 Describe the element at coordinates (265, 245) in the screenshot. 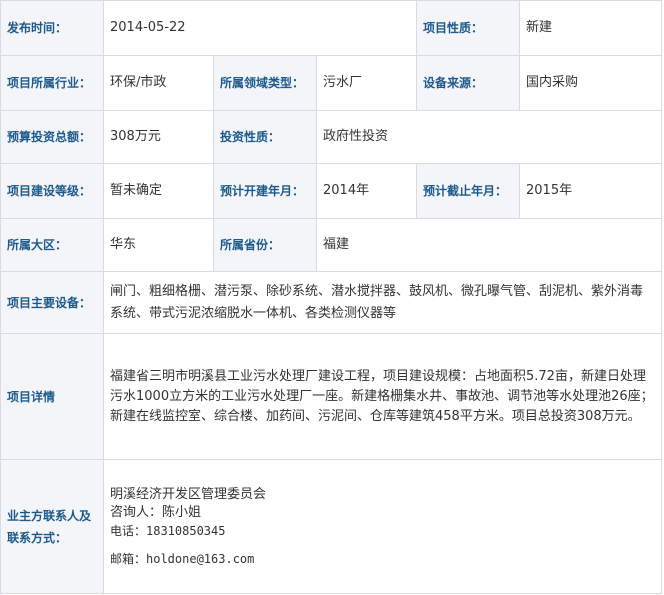

I see `province-label: 所属省份：` at that location.